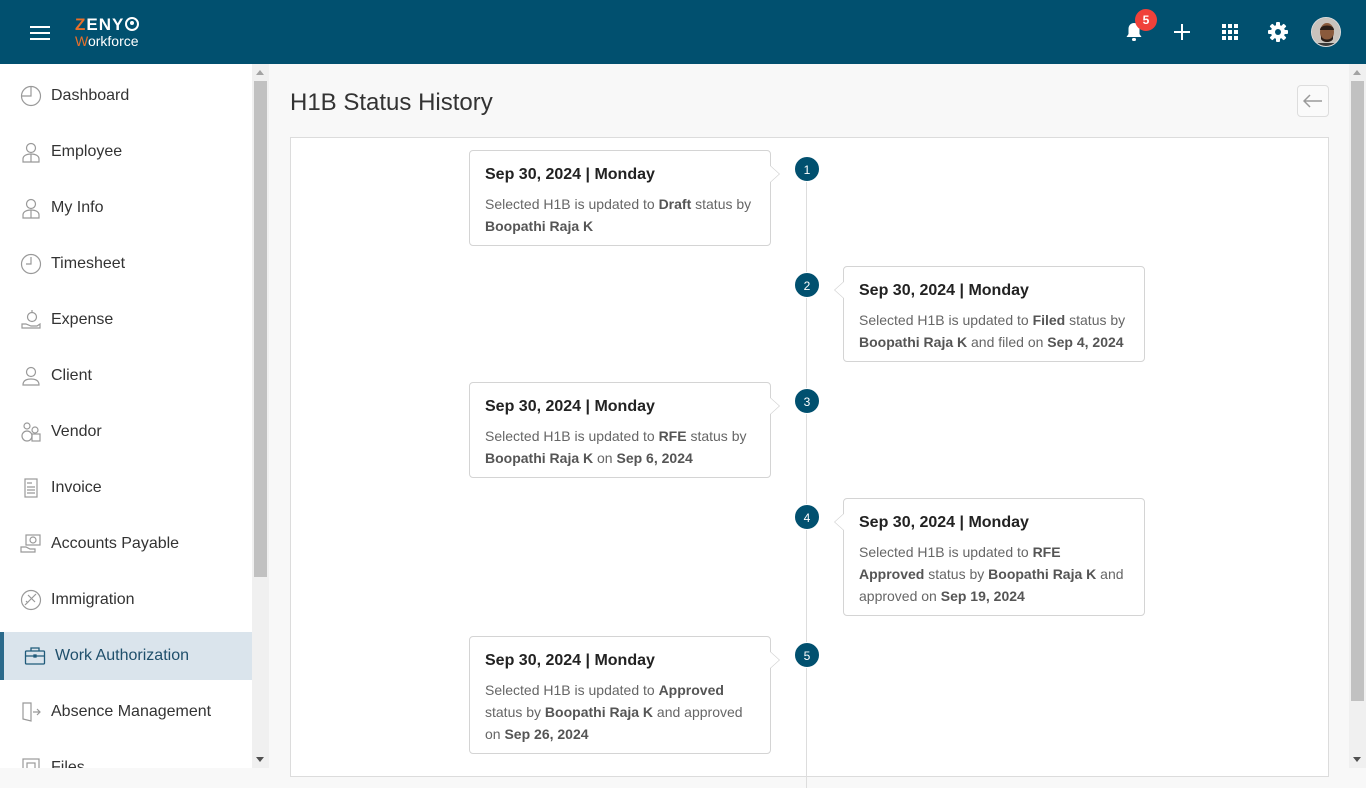 This screenshot has height=788, width=1366. I want to click on logo-letter-z: Z, so click(81, 24).